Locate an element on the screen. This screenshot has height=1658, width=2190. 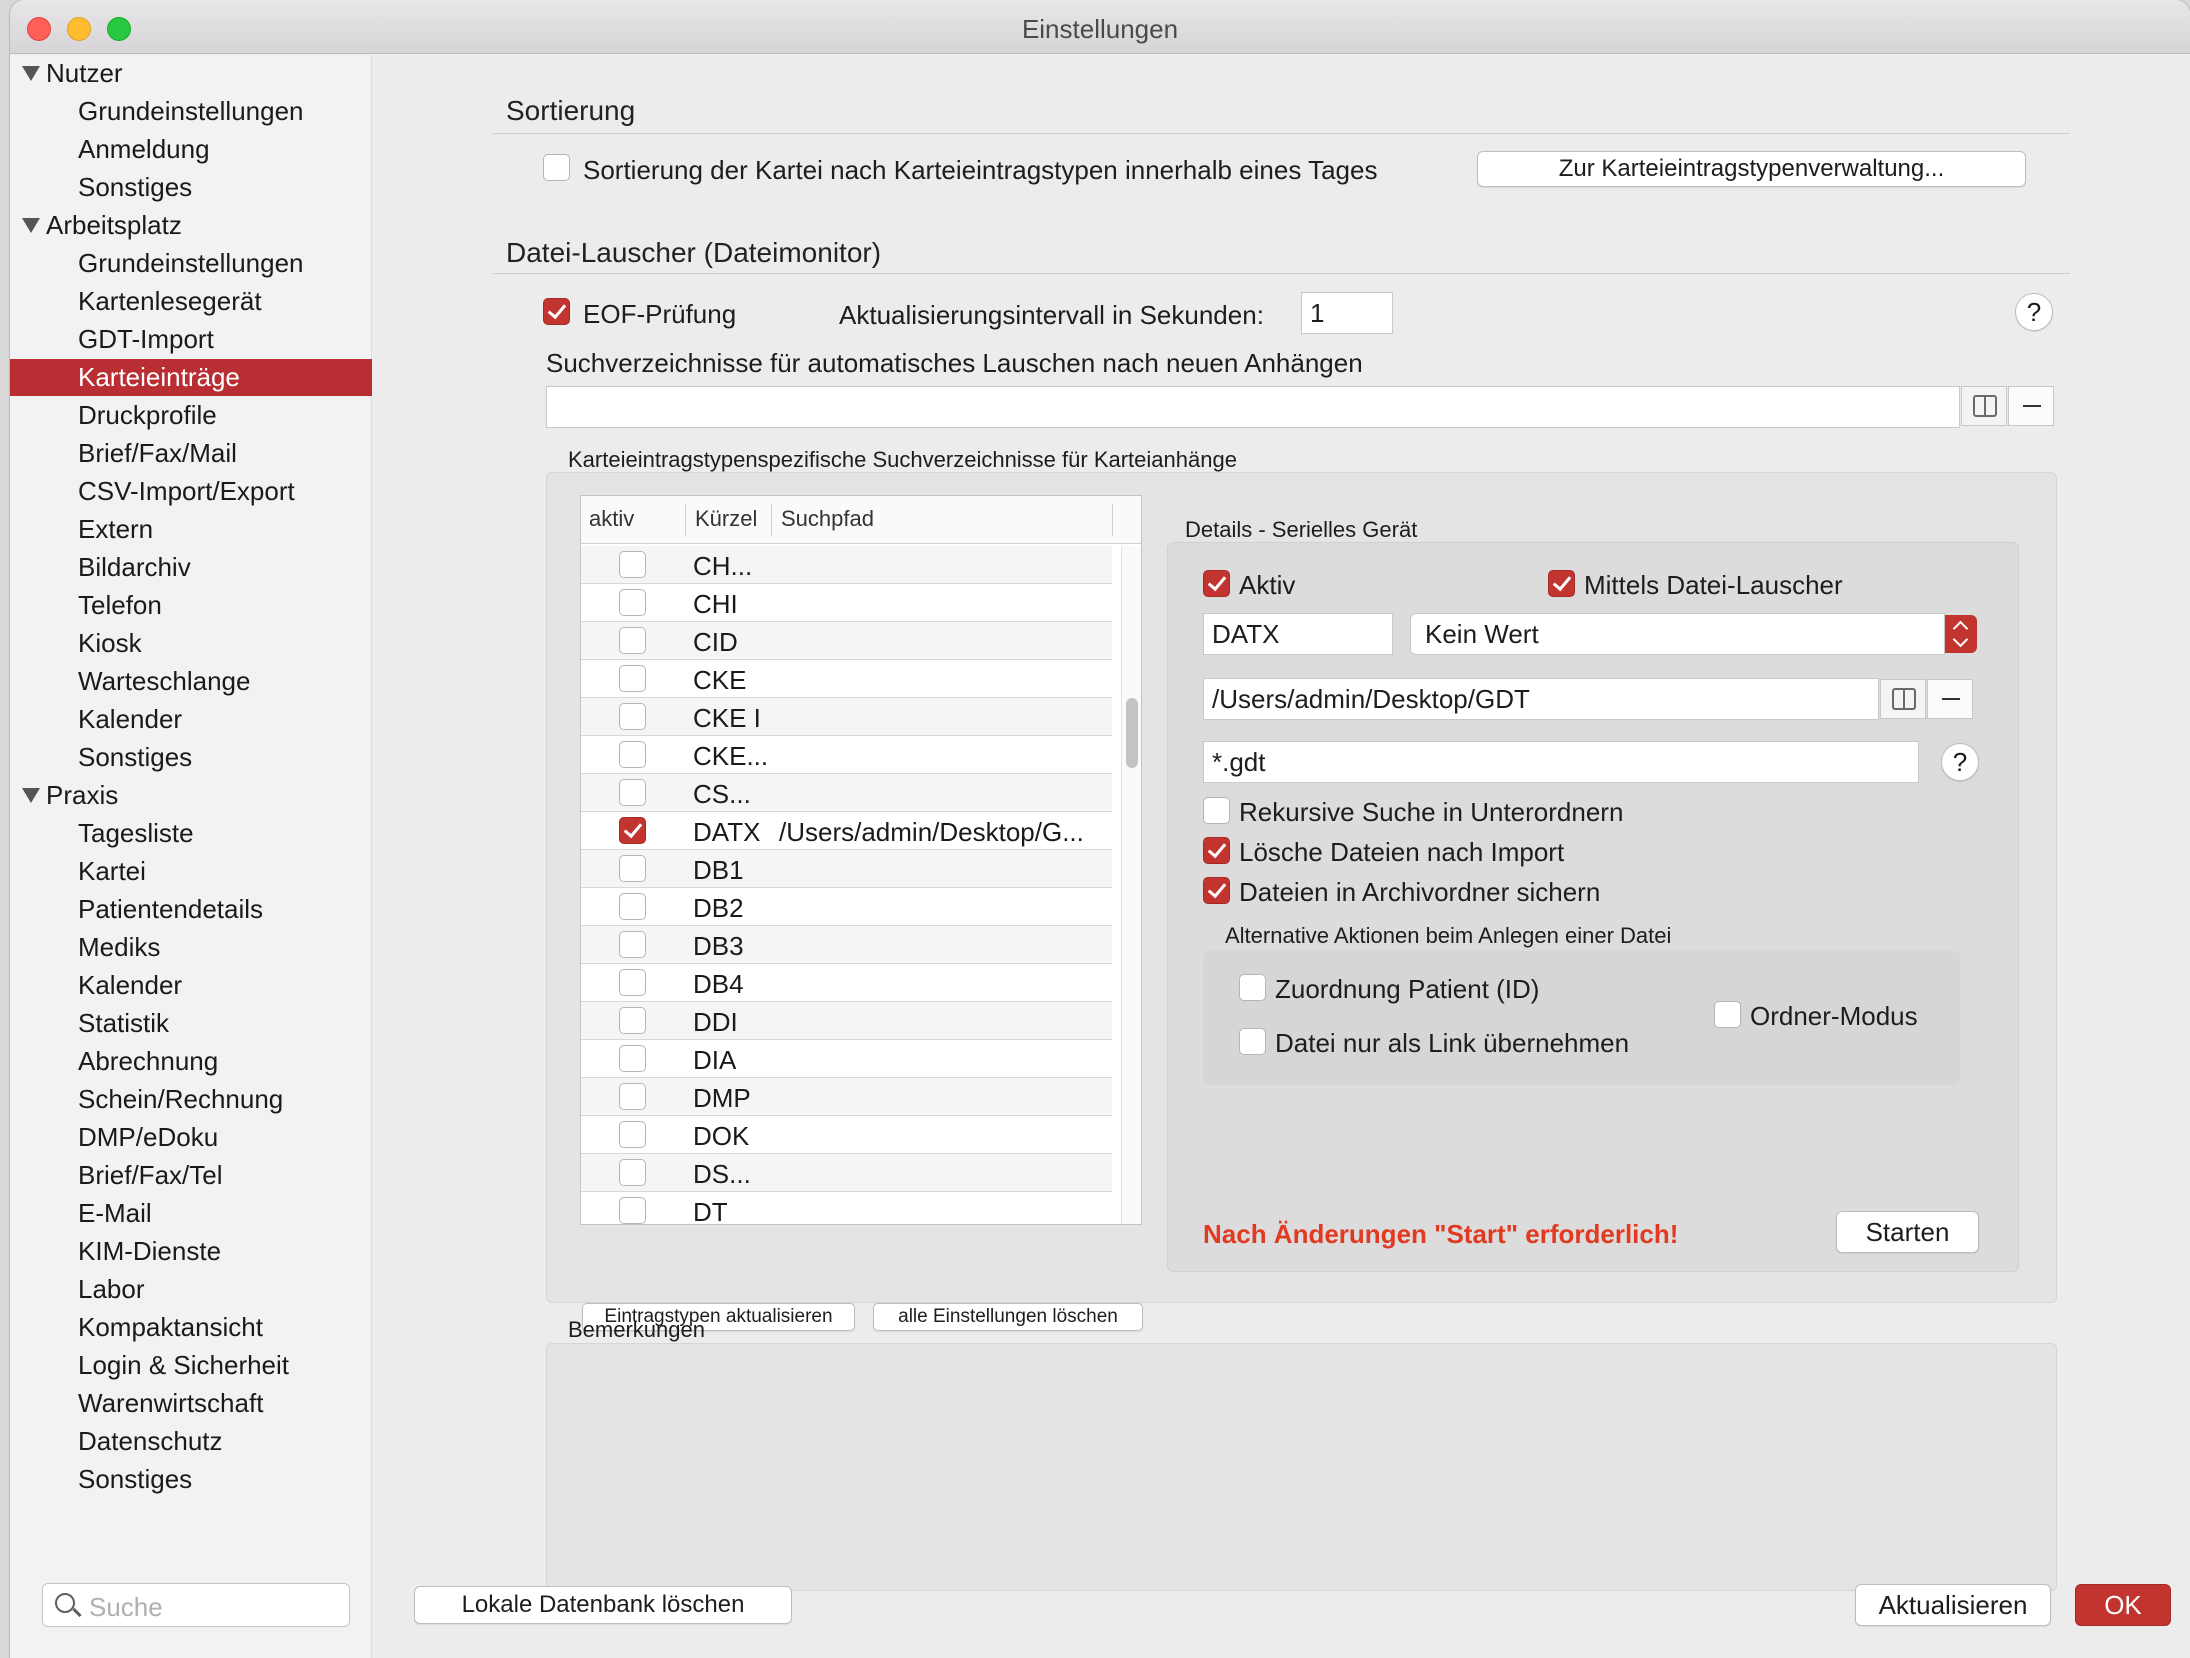
search-dirs-remove-button is located at coordinates (2031, 406).